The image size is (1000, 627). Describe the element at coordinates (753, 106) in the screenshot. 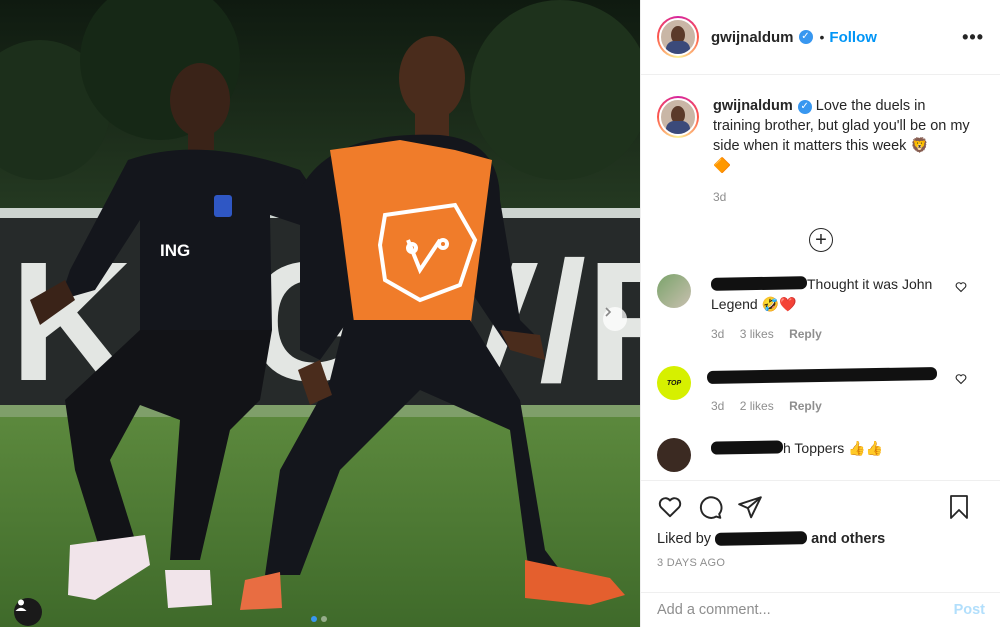

I see `caption-username: gwijnaldum` at that location.